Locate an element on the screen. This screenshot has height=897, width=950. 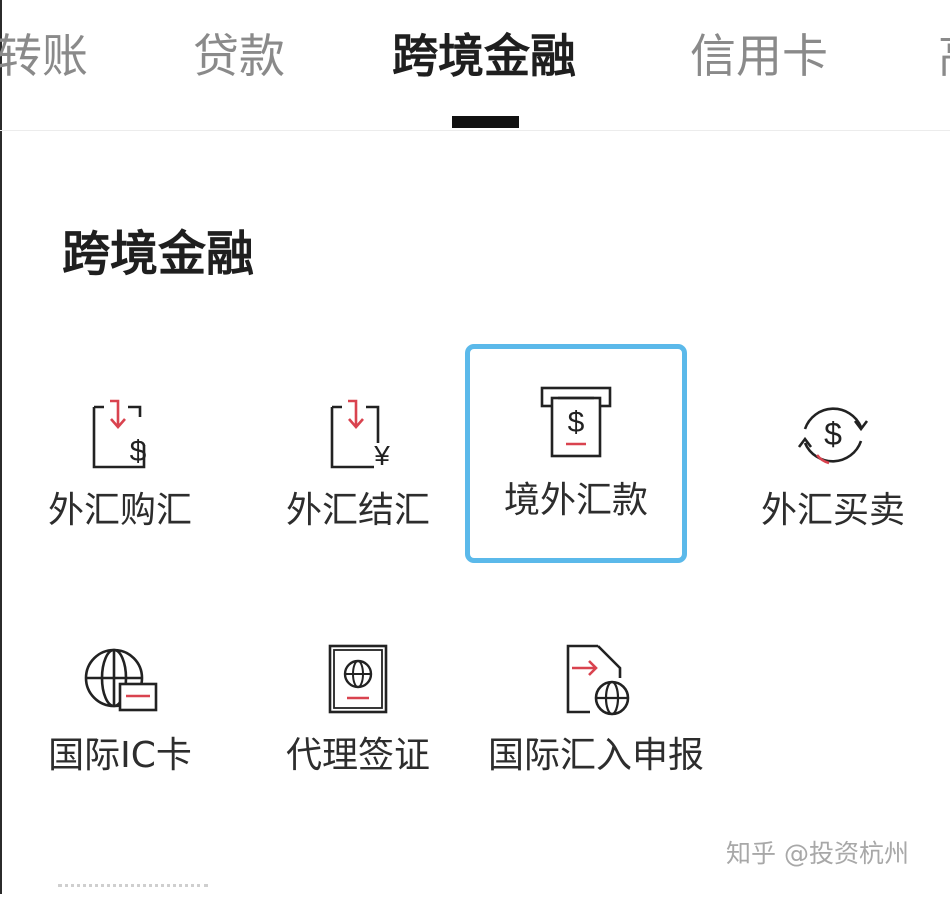
atm-dollar-icon: $ is located at coordinates (576, 422).